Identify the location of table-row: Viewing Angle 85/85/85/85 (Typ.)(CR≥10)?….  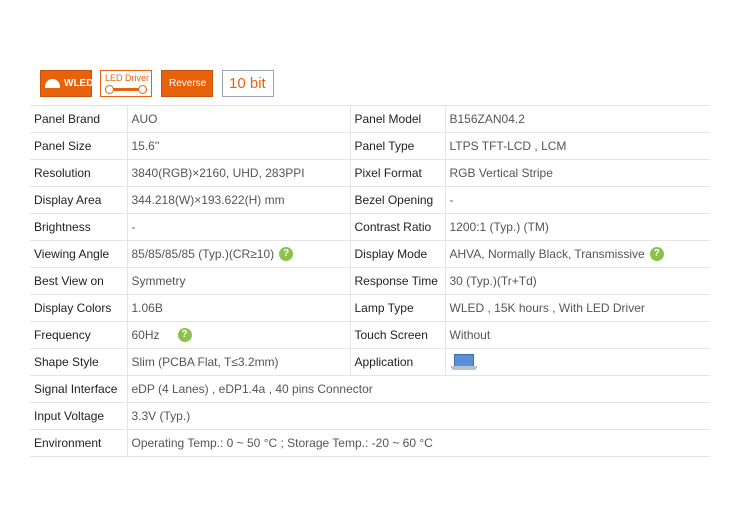
(370, 254).